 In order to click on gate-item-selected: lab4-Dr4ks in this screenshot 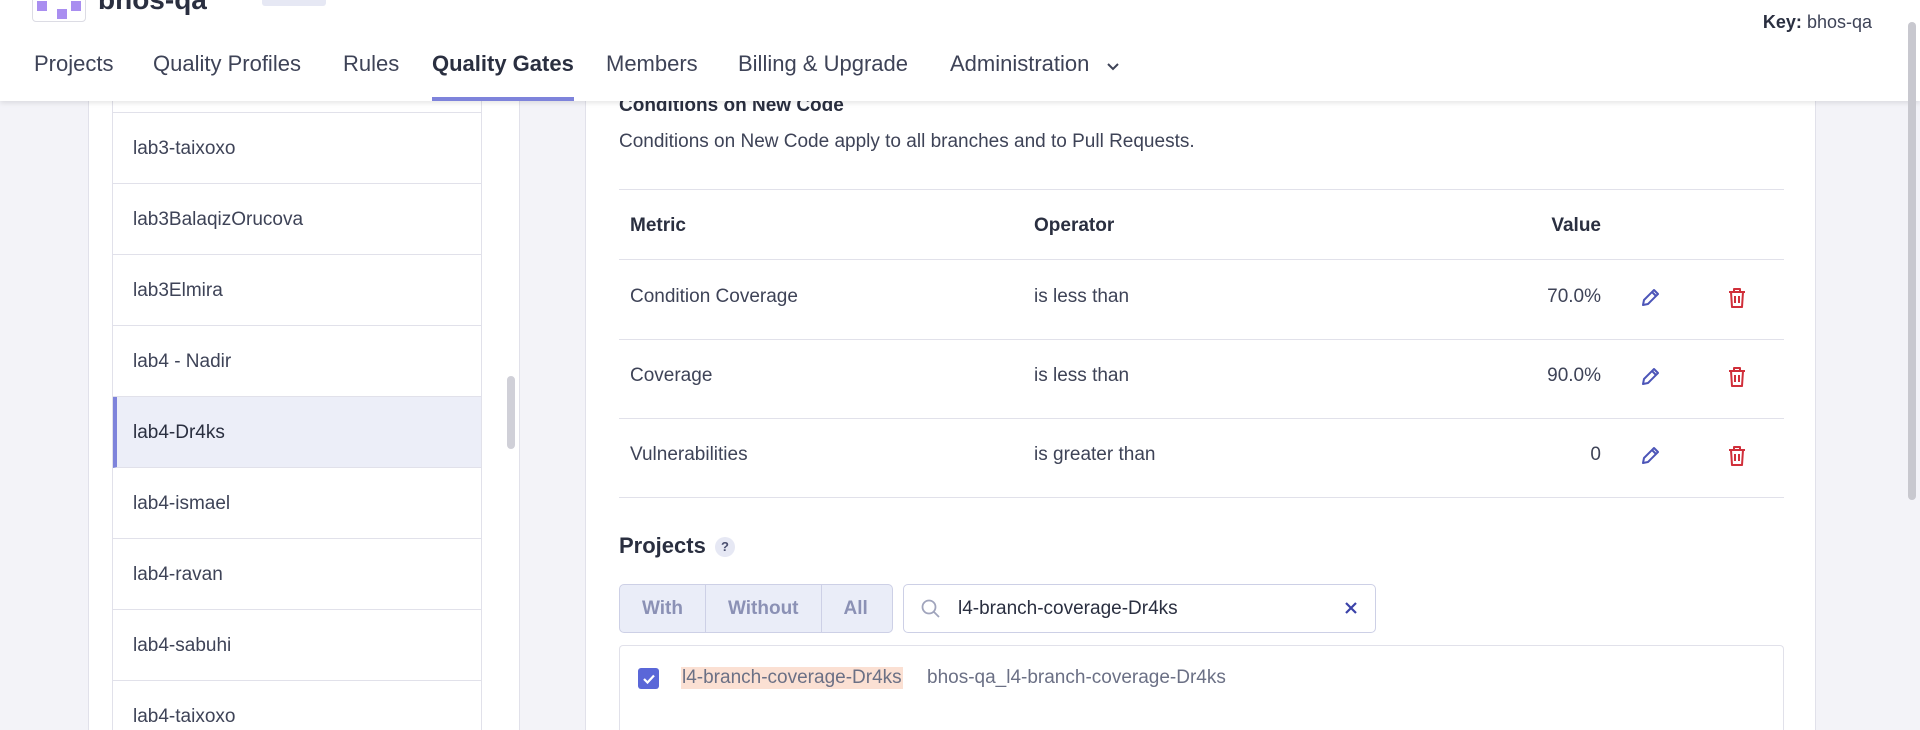, I will do `click(297, 432)`.